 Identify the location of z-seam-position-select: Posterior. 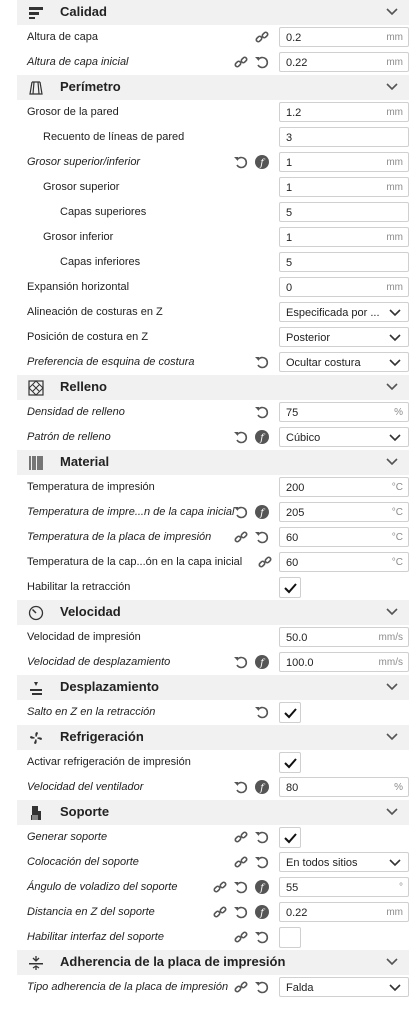
(344, 337).